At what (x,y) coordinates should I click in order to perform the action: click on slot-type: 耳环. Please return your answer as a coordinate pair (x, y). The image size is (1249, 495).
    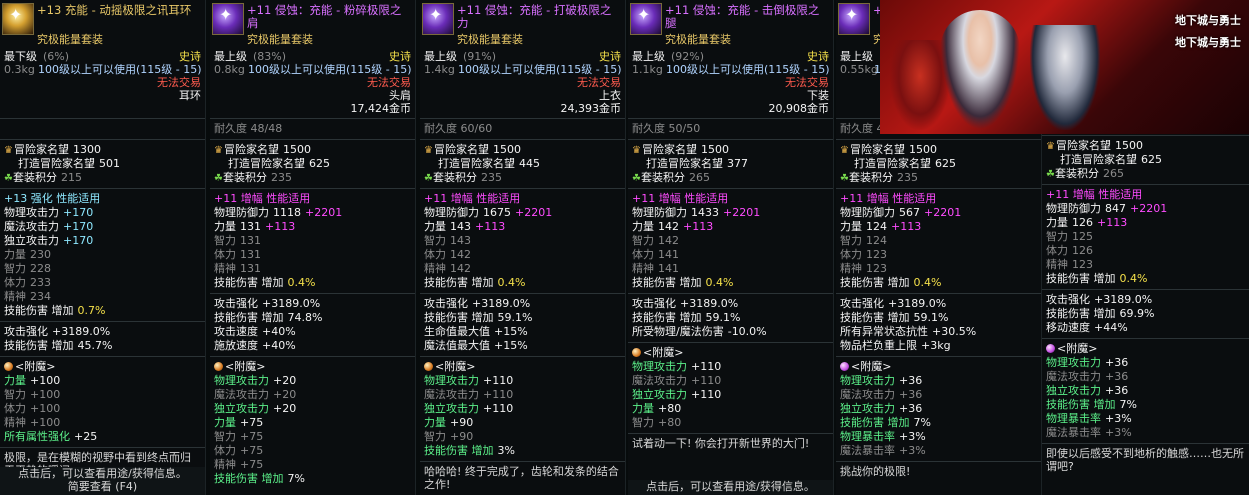
    Looking at the image, I should click on (190, 95).